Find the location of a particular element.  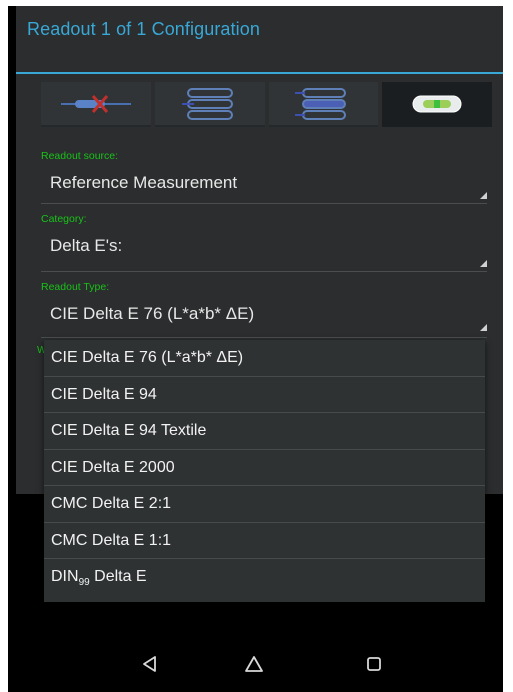

tab-probe is located at coordinates (96, 104).